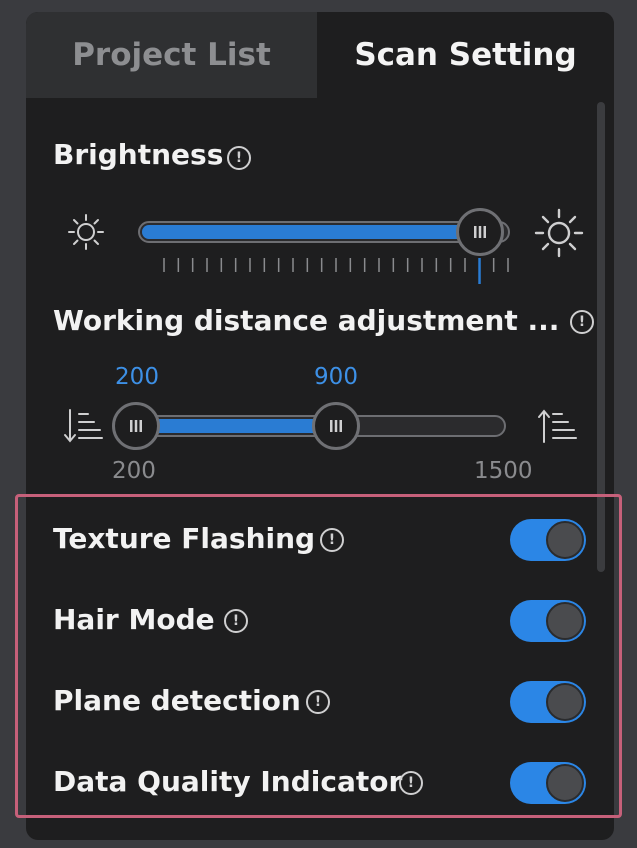 The height and width of the screenshot is (848, 637). What do you see at coordinates (86, 232) in the screenshot?
I see `sun-small-icon` at bounding box center [86, 232].